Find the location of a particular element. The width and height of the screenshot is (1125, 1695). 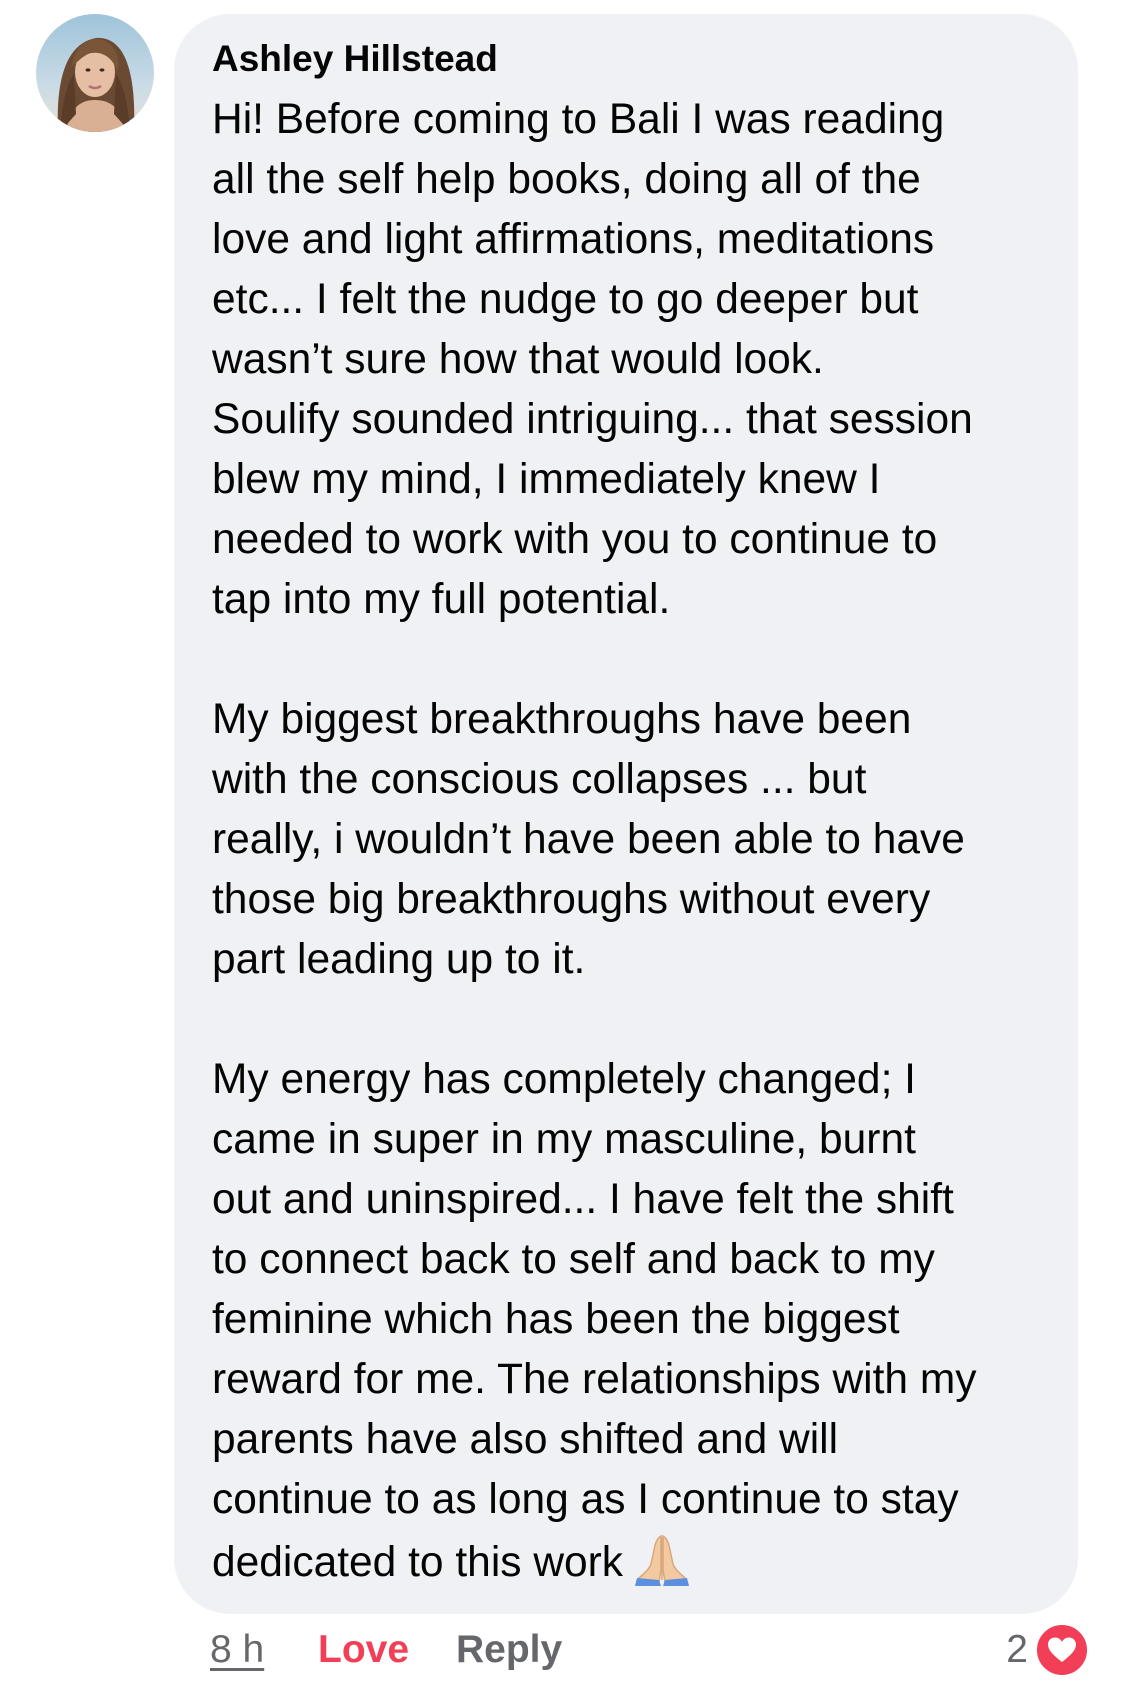

comment-author-name: Ashley Hillstead is located at coordinates (355, 59).